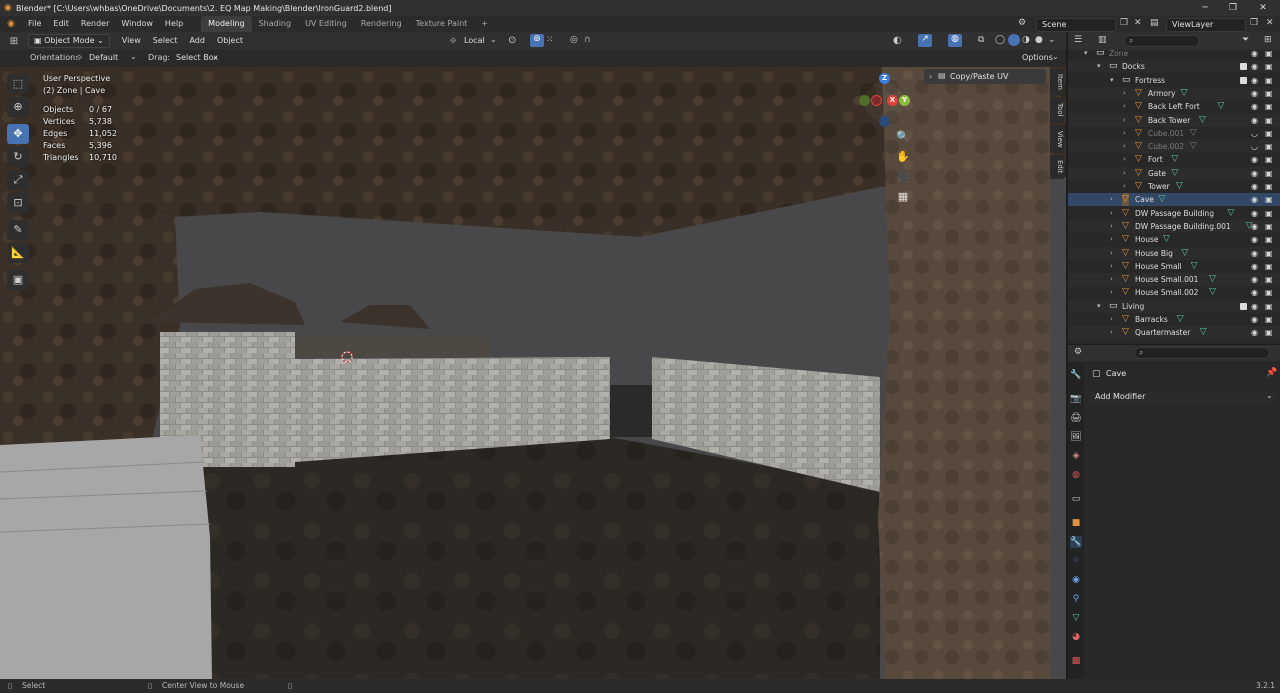  Describe the element at coordinates (326, 24) in the screenshot. I see `workspace-tab-uv-editing: UV Editing` at that location.